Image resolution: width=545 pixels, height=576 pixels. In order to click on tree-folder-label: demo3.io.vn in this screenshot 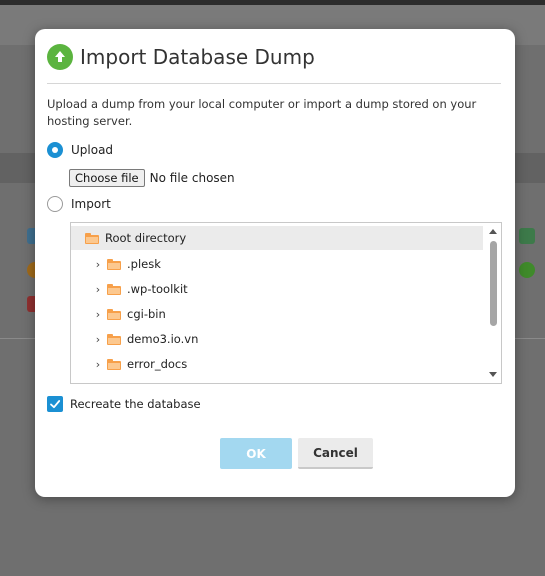, I will do `click(163, 339)`.